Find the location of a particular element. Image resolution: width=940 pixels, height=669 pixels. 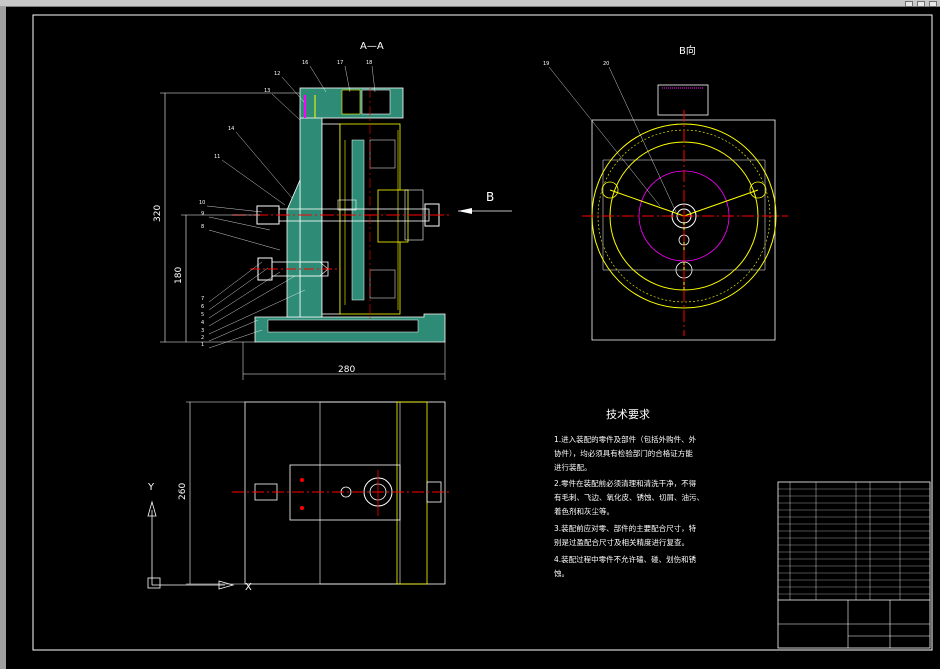

part-label: 3 is located at coordinates (202, 331).